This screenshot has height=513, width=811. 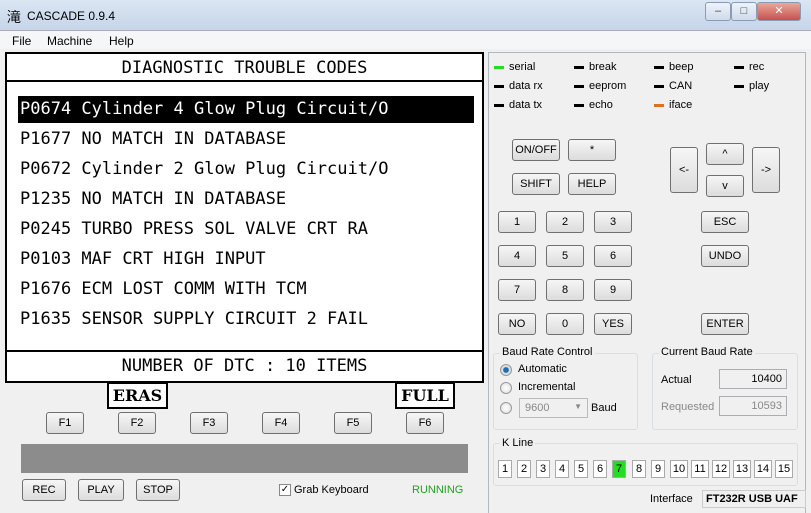 I want to click on shift-button: SHIFT, so click(x=536, y=184).